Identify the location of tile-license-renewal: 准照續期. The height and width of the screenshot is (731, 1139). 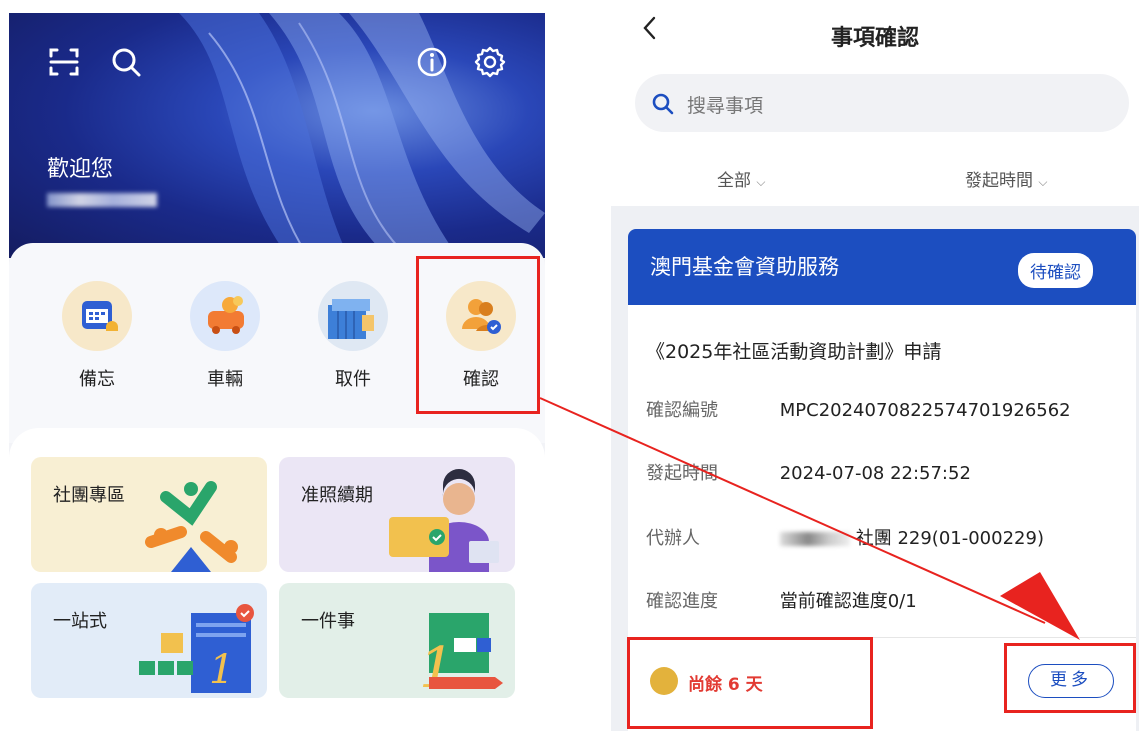
(397, 514).